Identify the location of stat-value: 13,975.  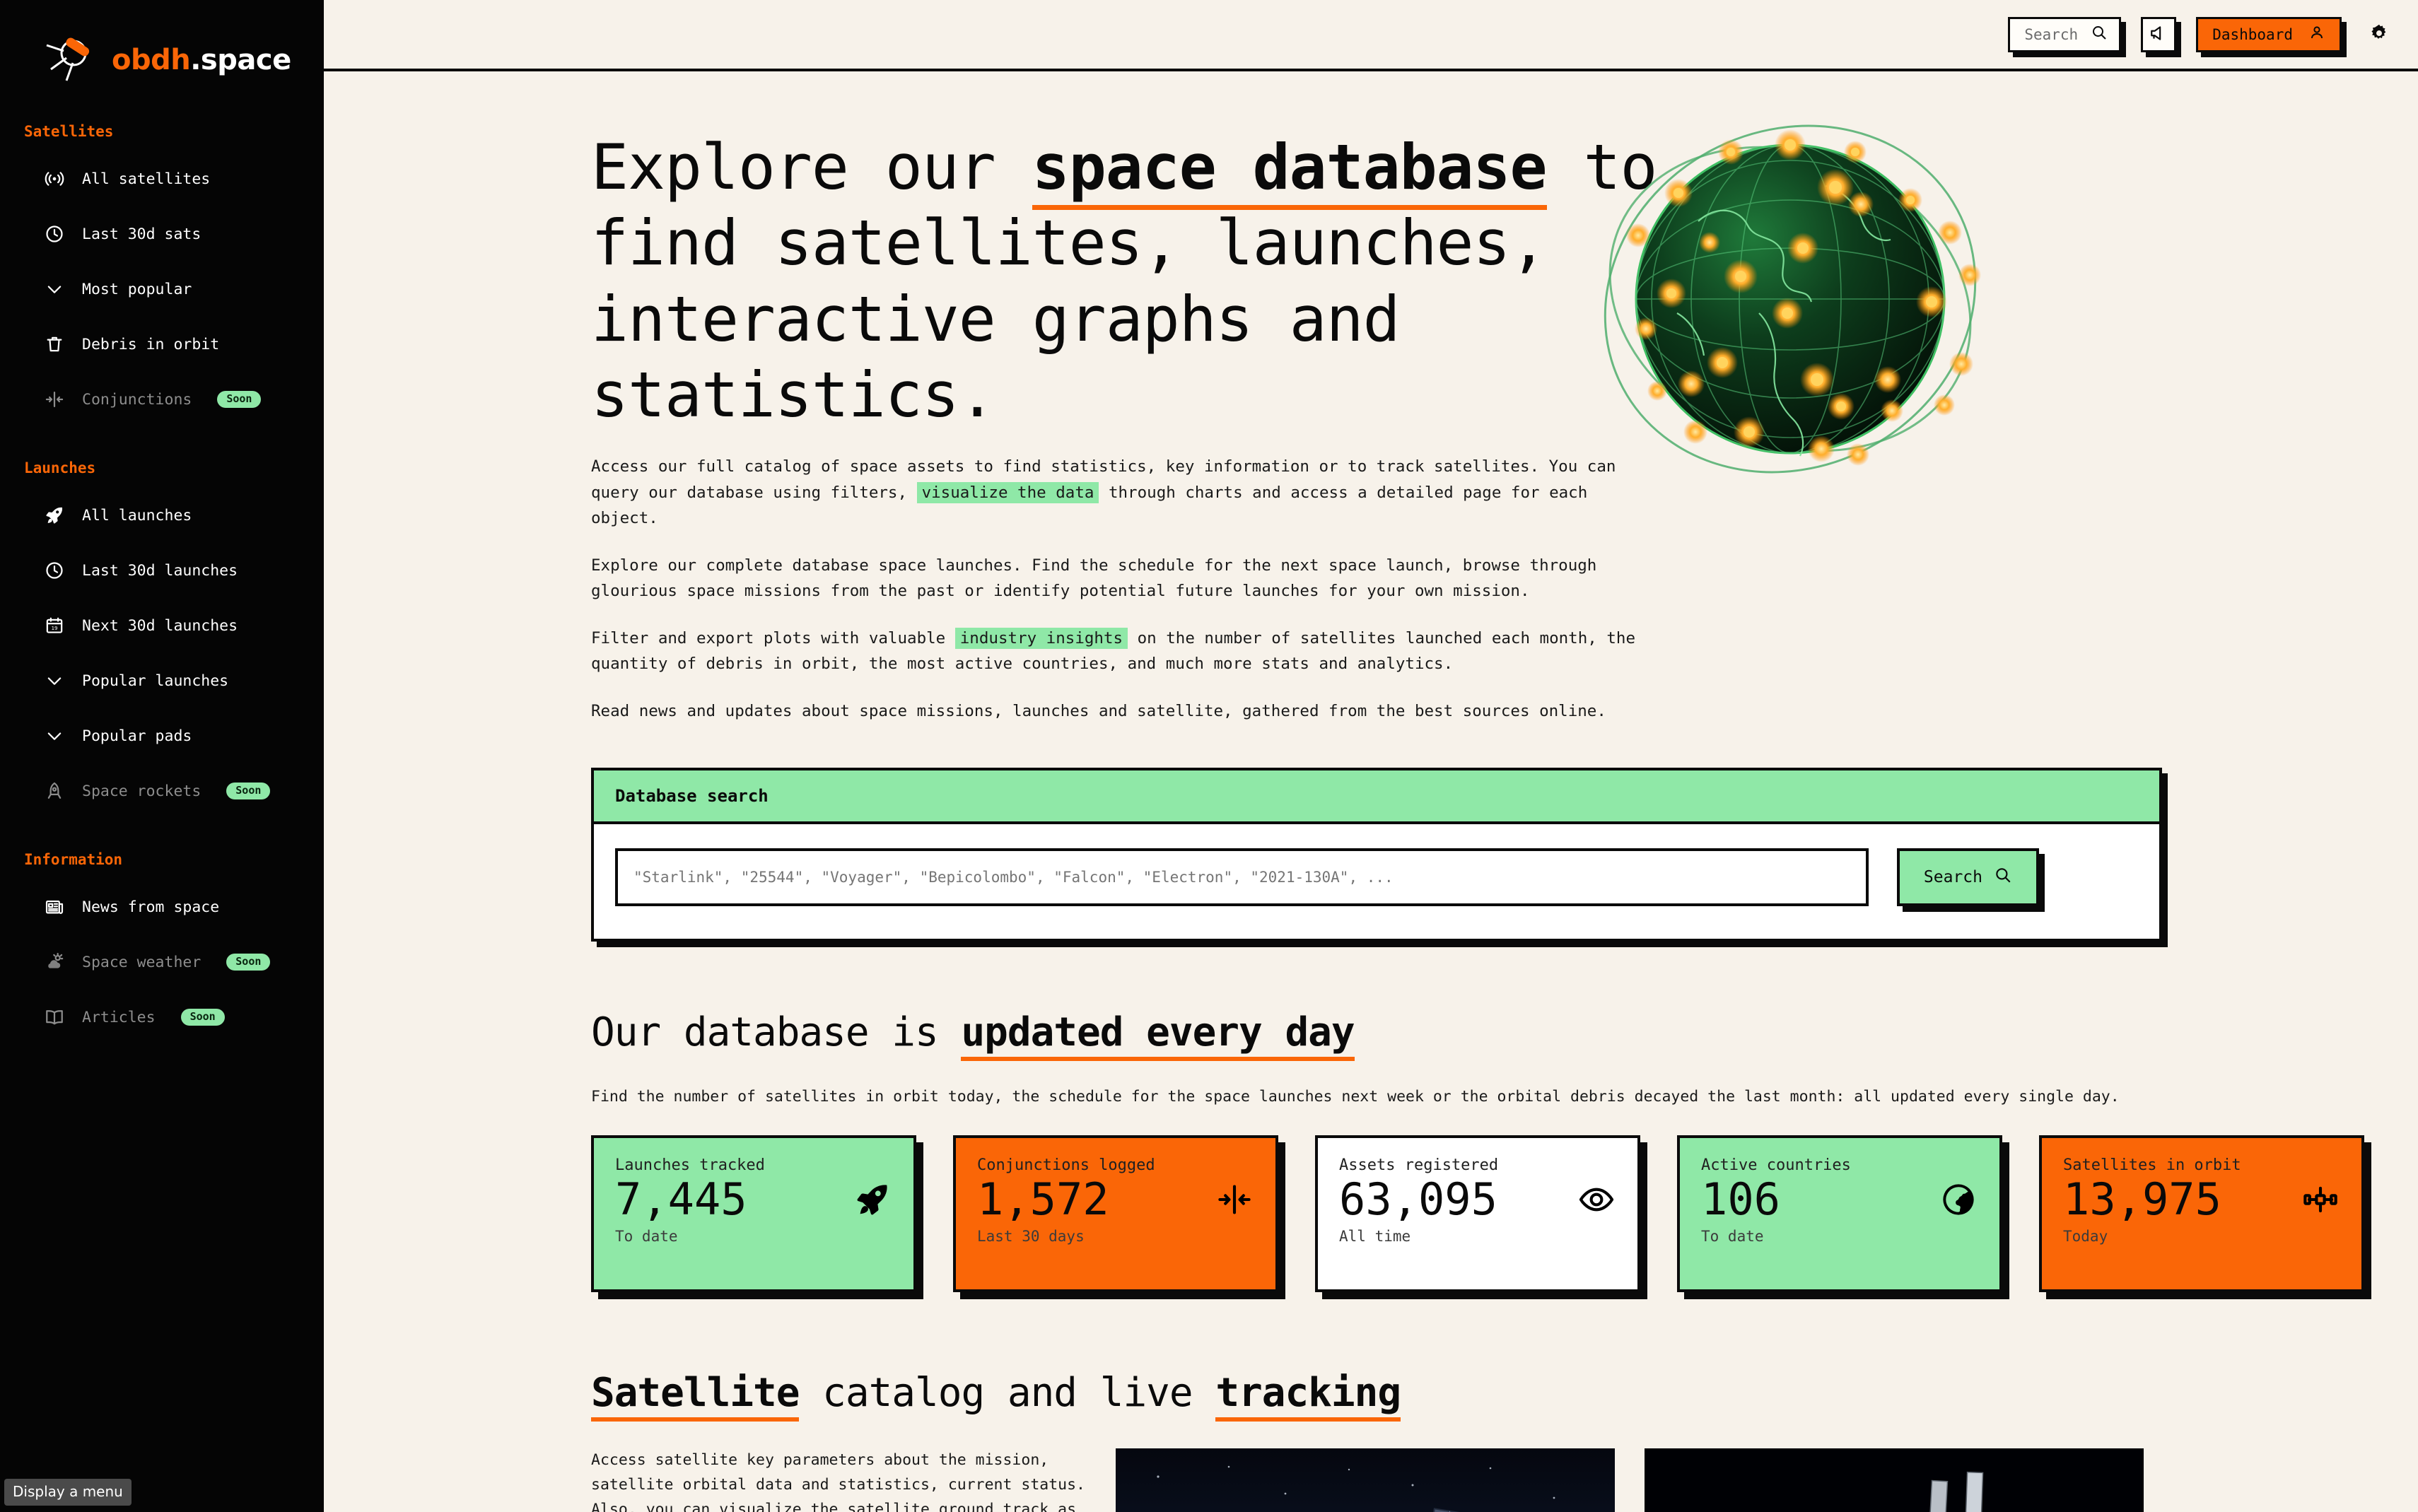
(2142, 1199).